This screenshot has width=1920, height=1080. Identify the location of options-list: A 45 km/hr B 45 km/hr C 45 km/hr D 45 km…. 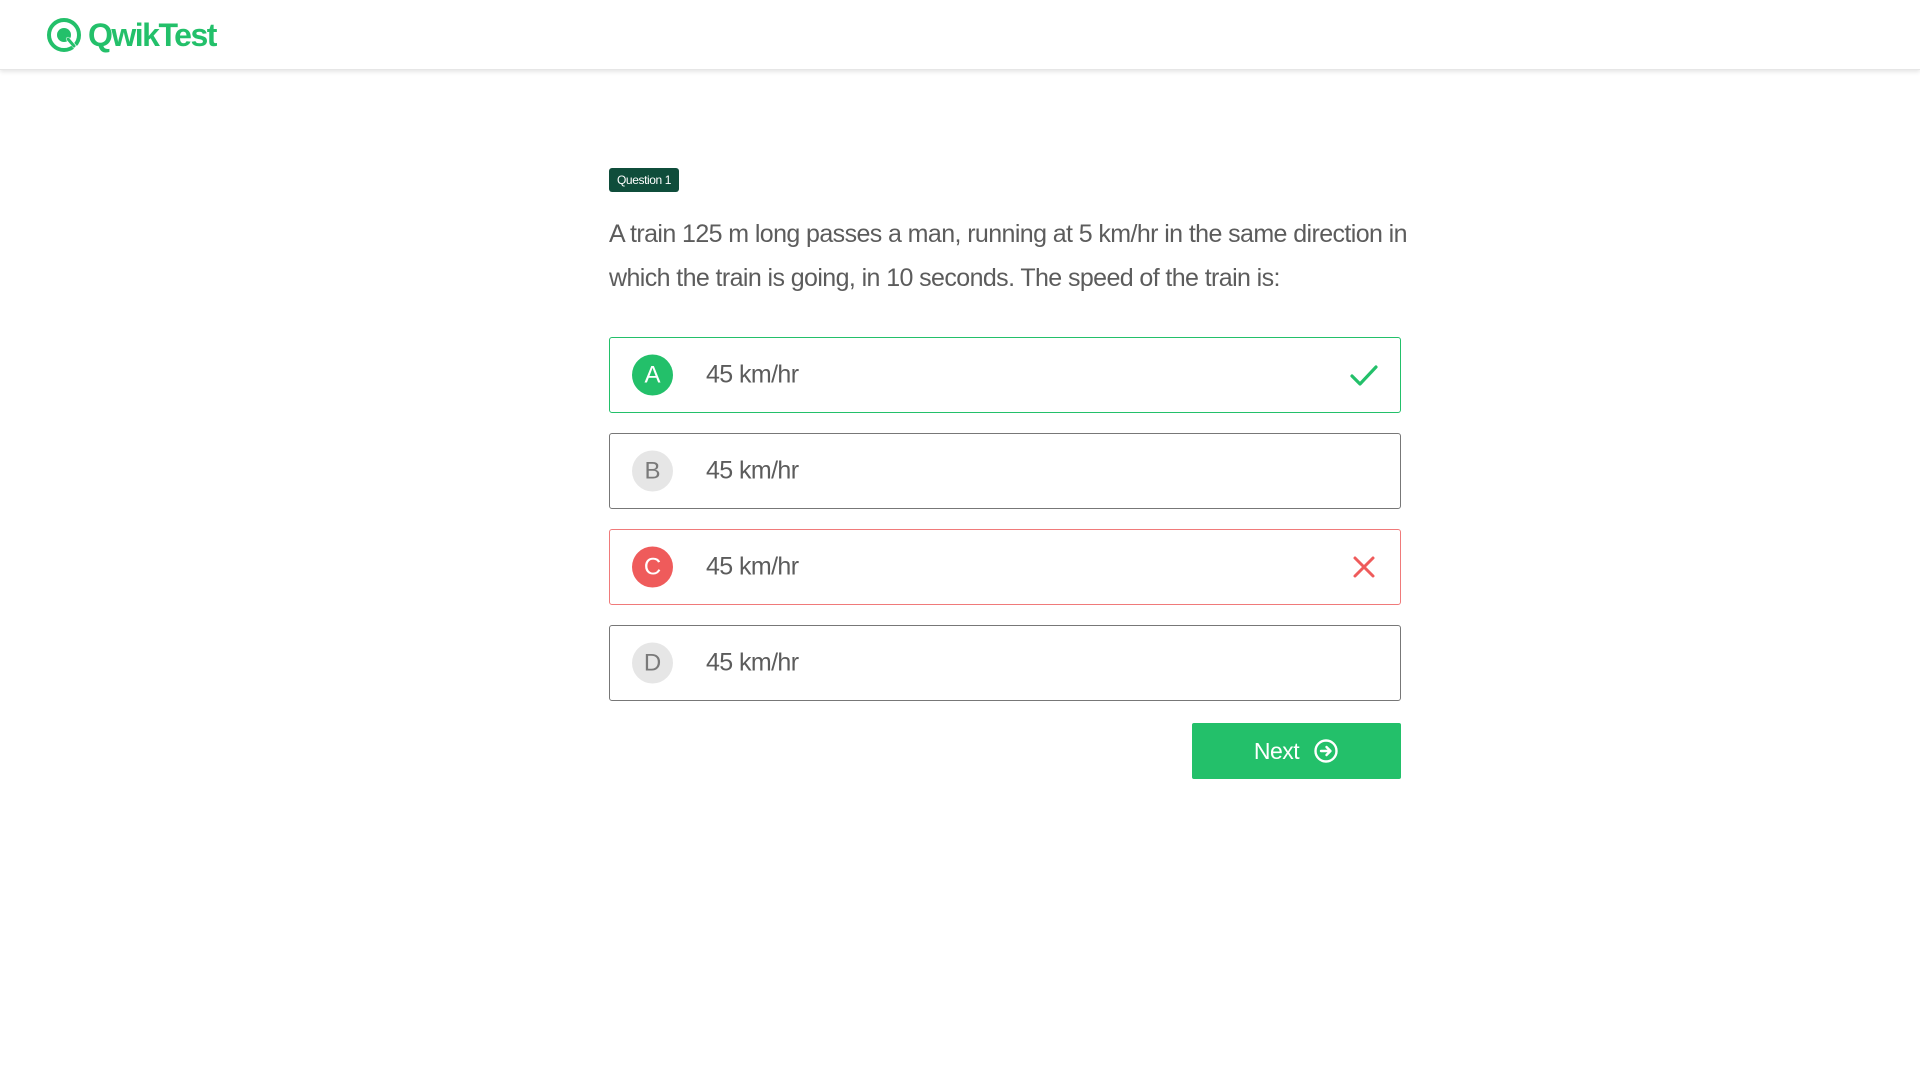
(1005, 519).